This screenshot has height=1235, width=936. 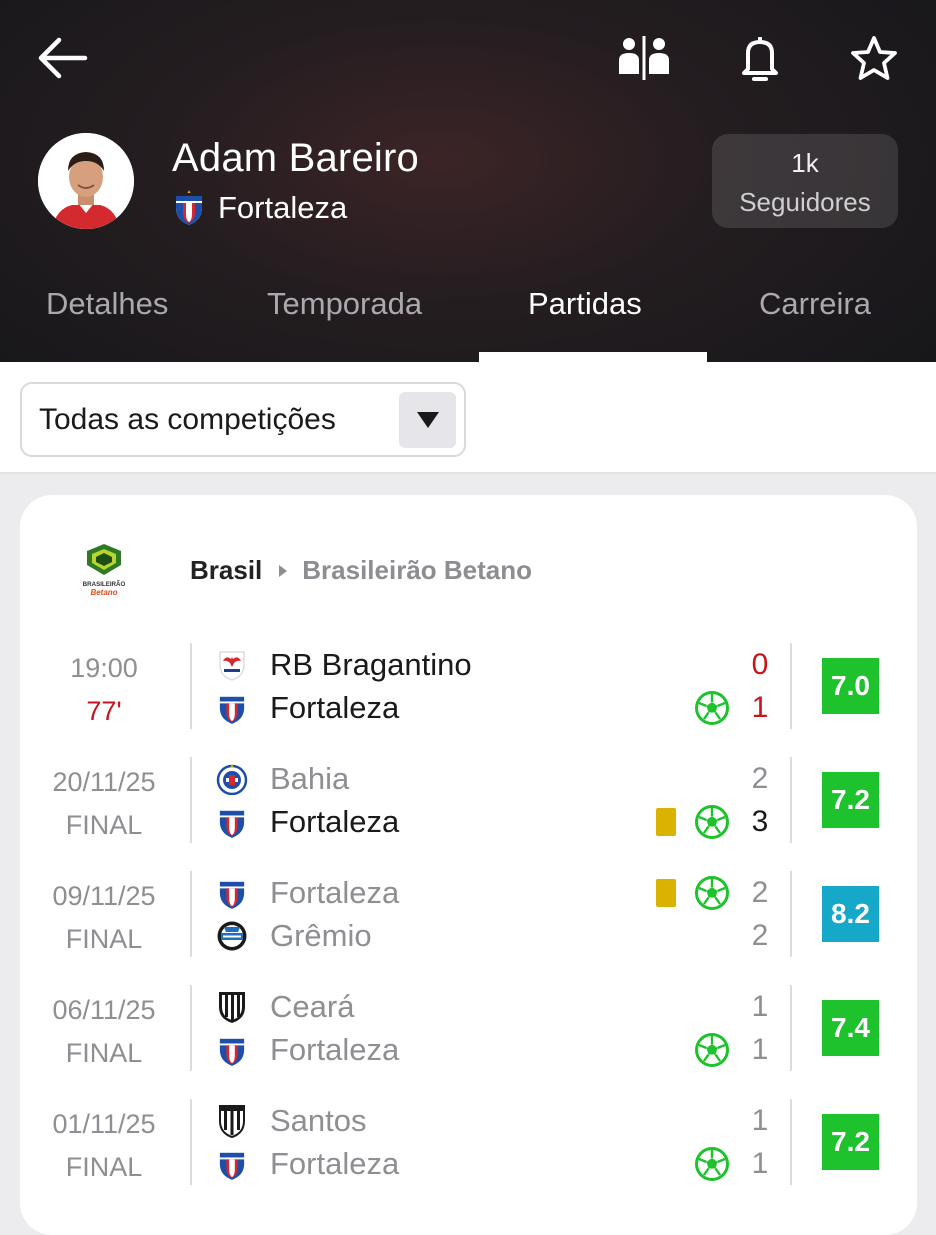 I want to click on live-minute: 77', so click(x=104, y=711).